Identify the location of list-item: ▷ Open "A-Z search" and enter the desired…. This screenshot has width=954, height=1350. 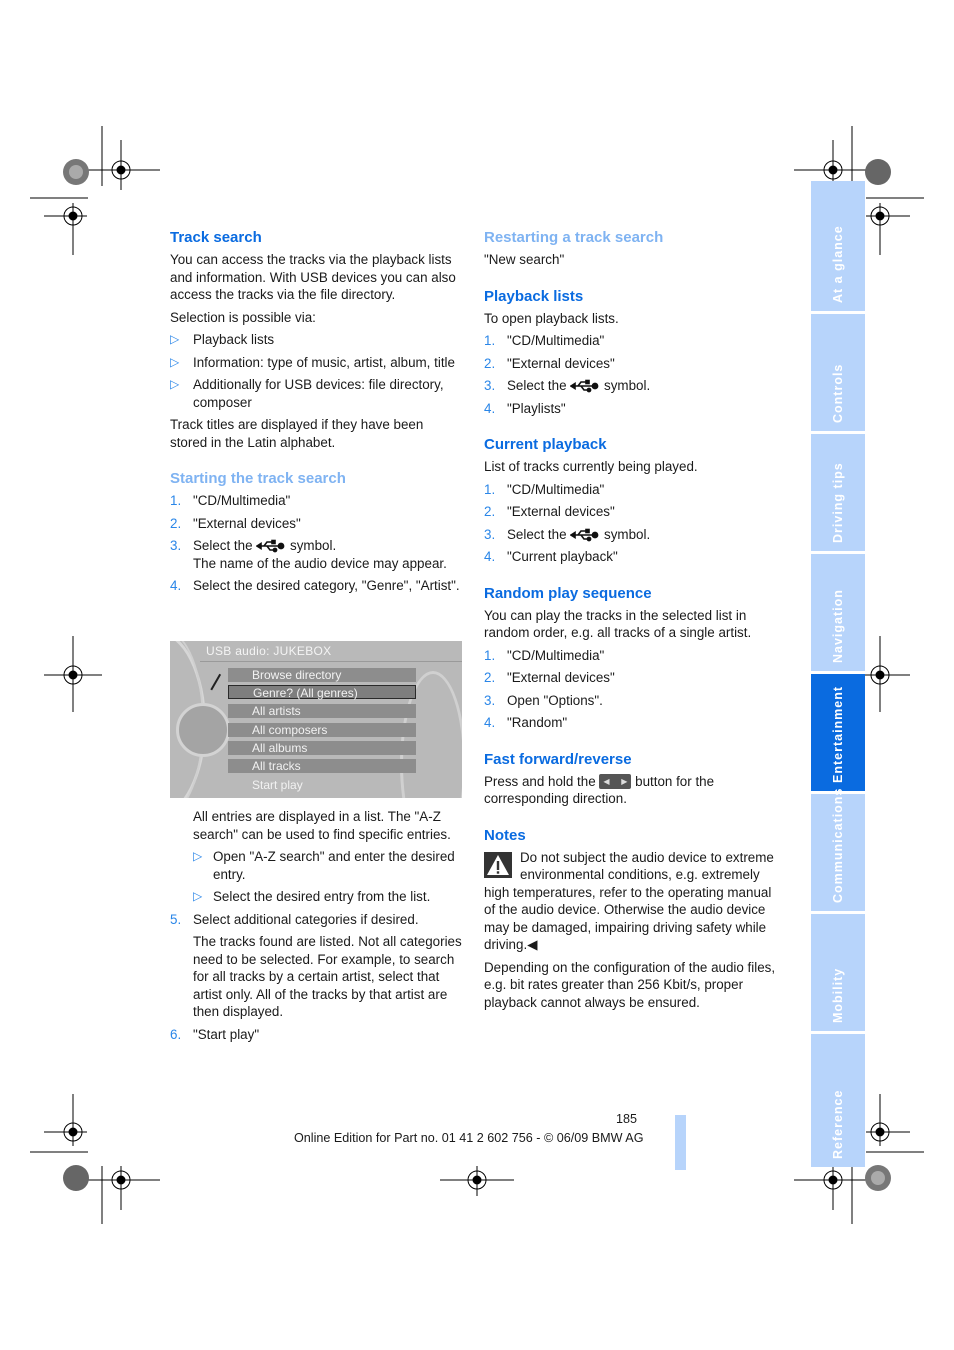
(324, 865).